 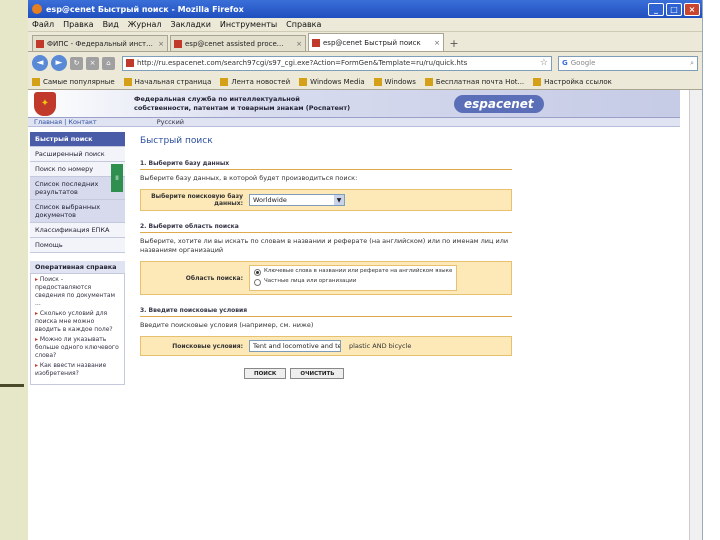 I want to click on bookmark-home: Начальная страница, so click(x=167, y=81).